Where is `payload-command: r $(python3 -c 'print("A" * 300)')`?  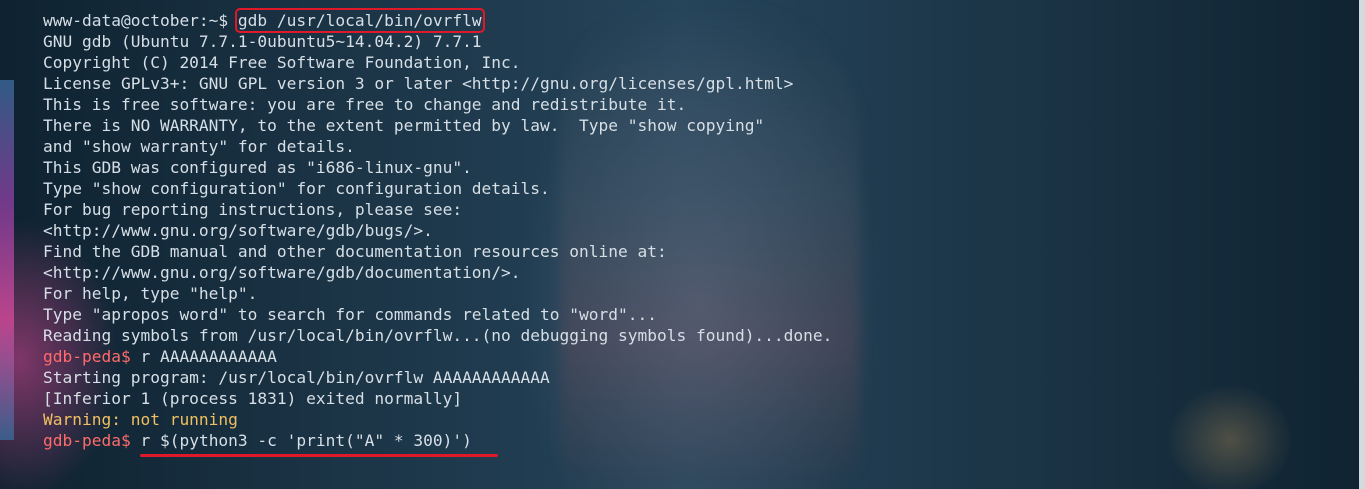 payload-command: r $(python3 -c 'print("A" * 300)') is located at coordinates (306, 440).